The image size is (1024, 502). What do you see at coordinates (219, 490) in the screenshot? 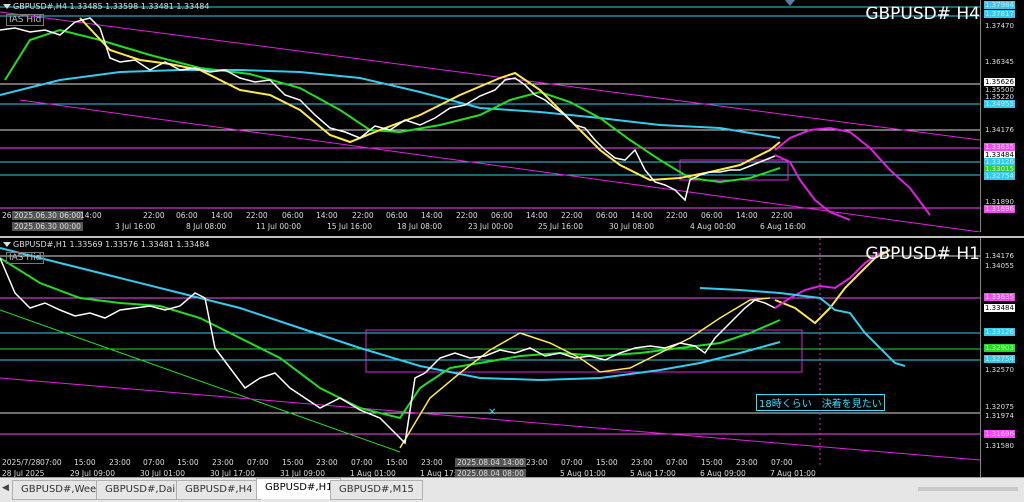
I see `tab-h4: GBPUSD#,H4` at bounding box center [219, 490].